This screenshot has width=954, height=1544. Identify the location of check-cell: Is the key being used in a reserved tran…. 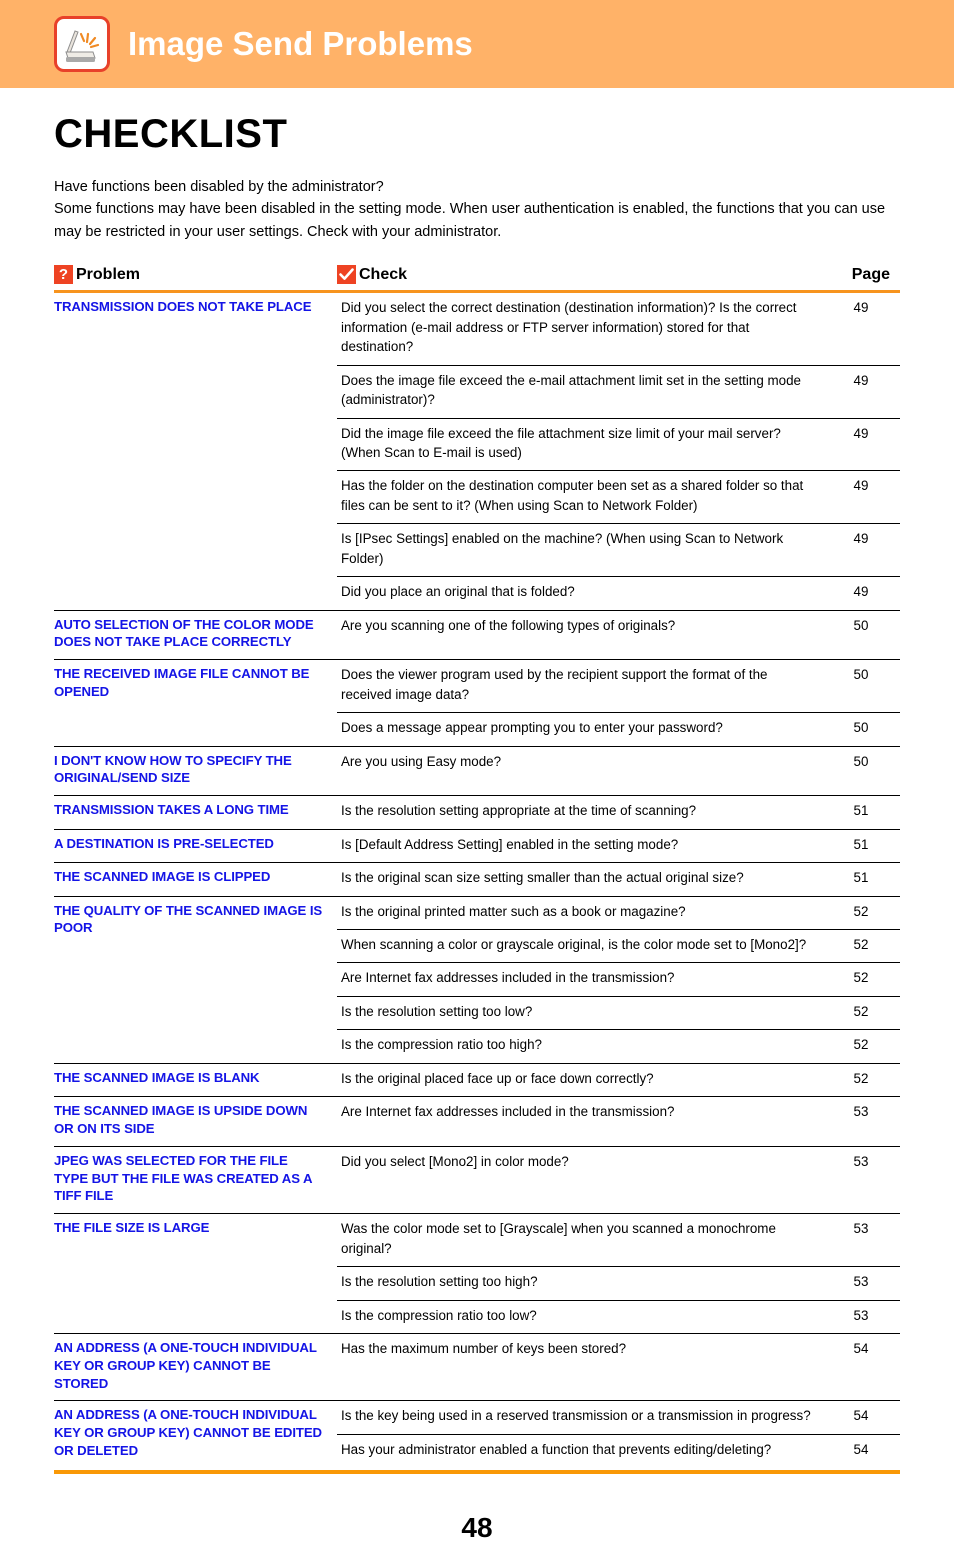
(584, 1417).